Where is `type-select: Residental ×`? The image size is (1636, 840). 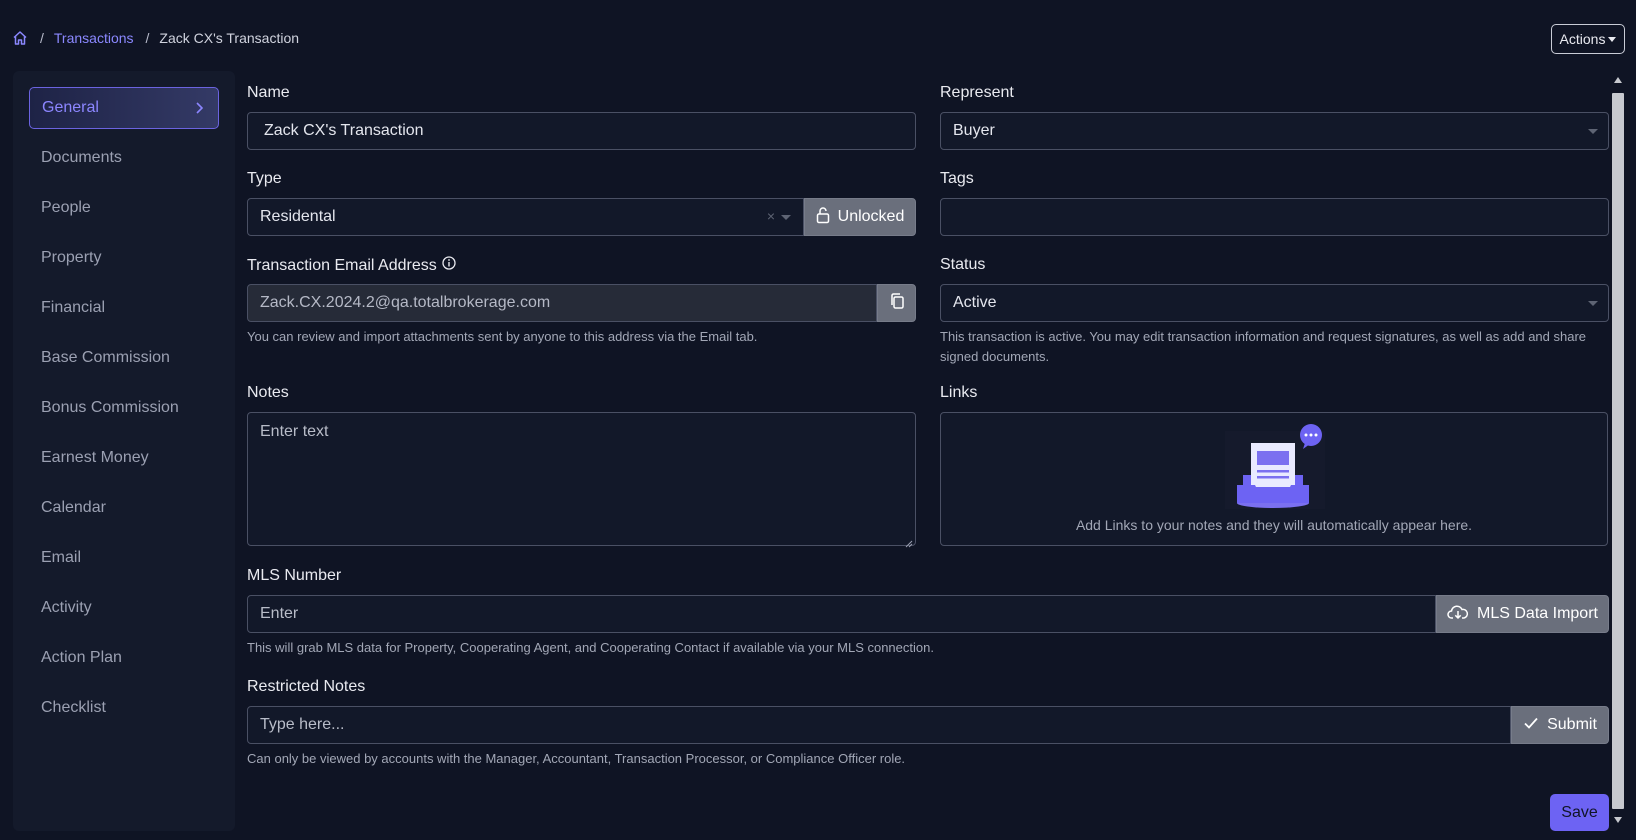 type-select: Residental × is located at coordinates (525, 217).